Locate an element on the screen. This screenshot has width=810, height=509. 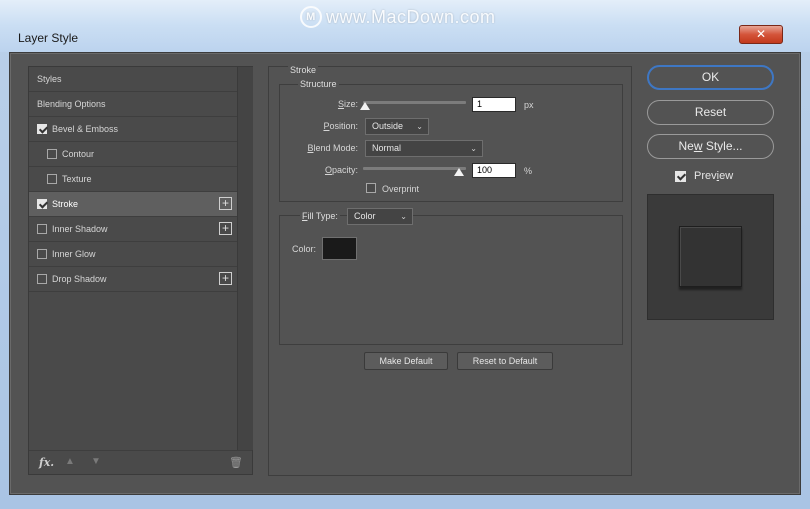
fill-type-group: Fill Type: Color ⌄ Color: is located at coordinates (451, 276).